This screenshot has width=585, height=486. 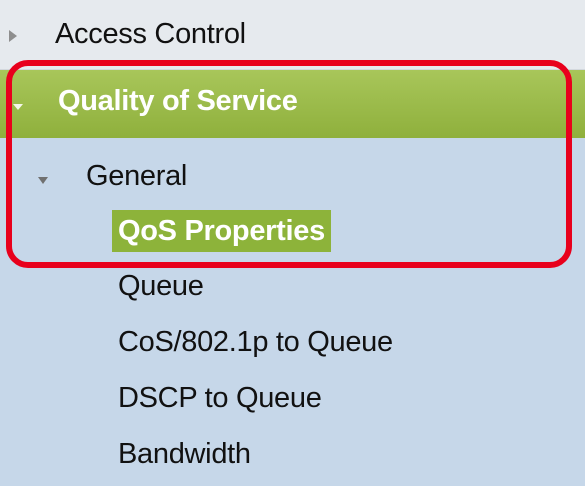 I want to click on nav-item-quality-of-service-label: Quality of Service, so click(x=178, y=101).